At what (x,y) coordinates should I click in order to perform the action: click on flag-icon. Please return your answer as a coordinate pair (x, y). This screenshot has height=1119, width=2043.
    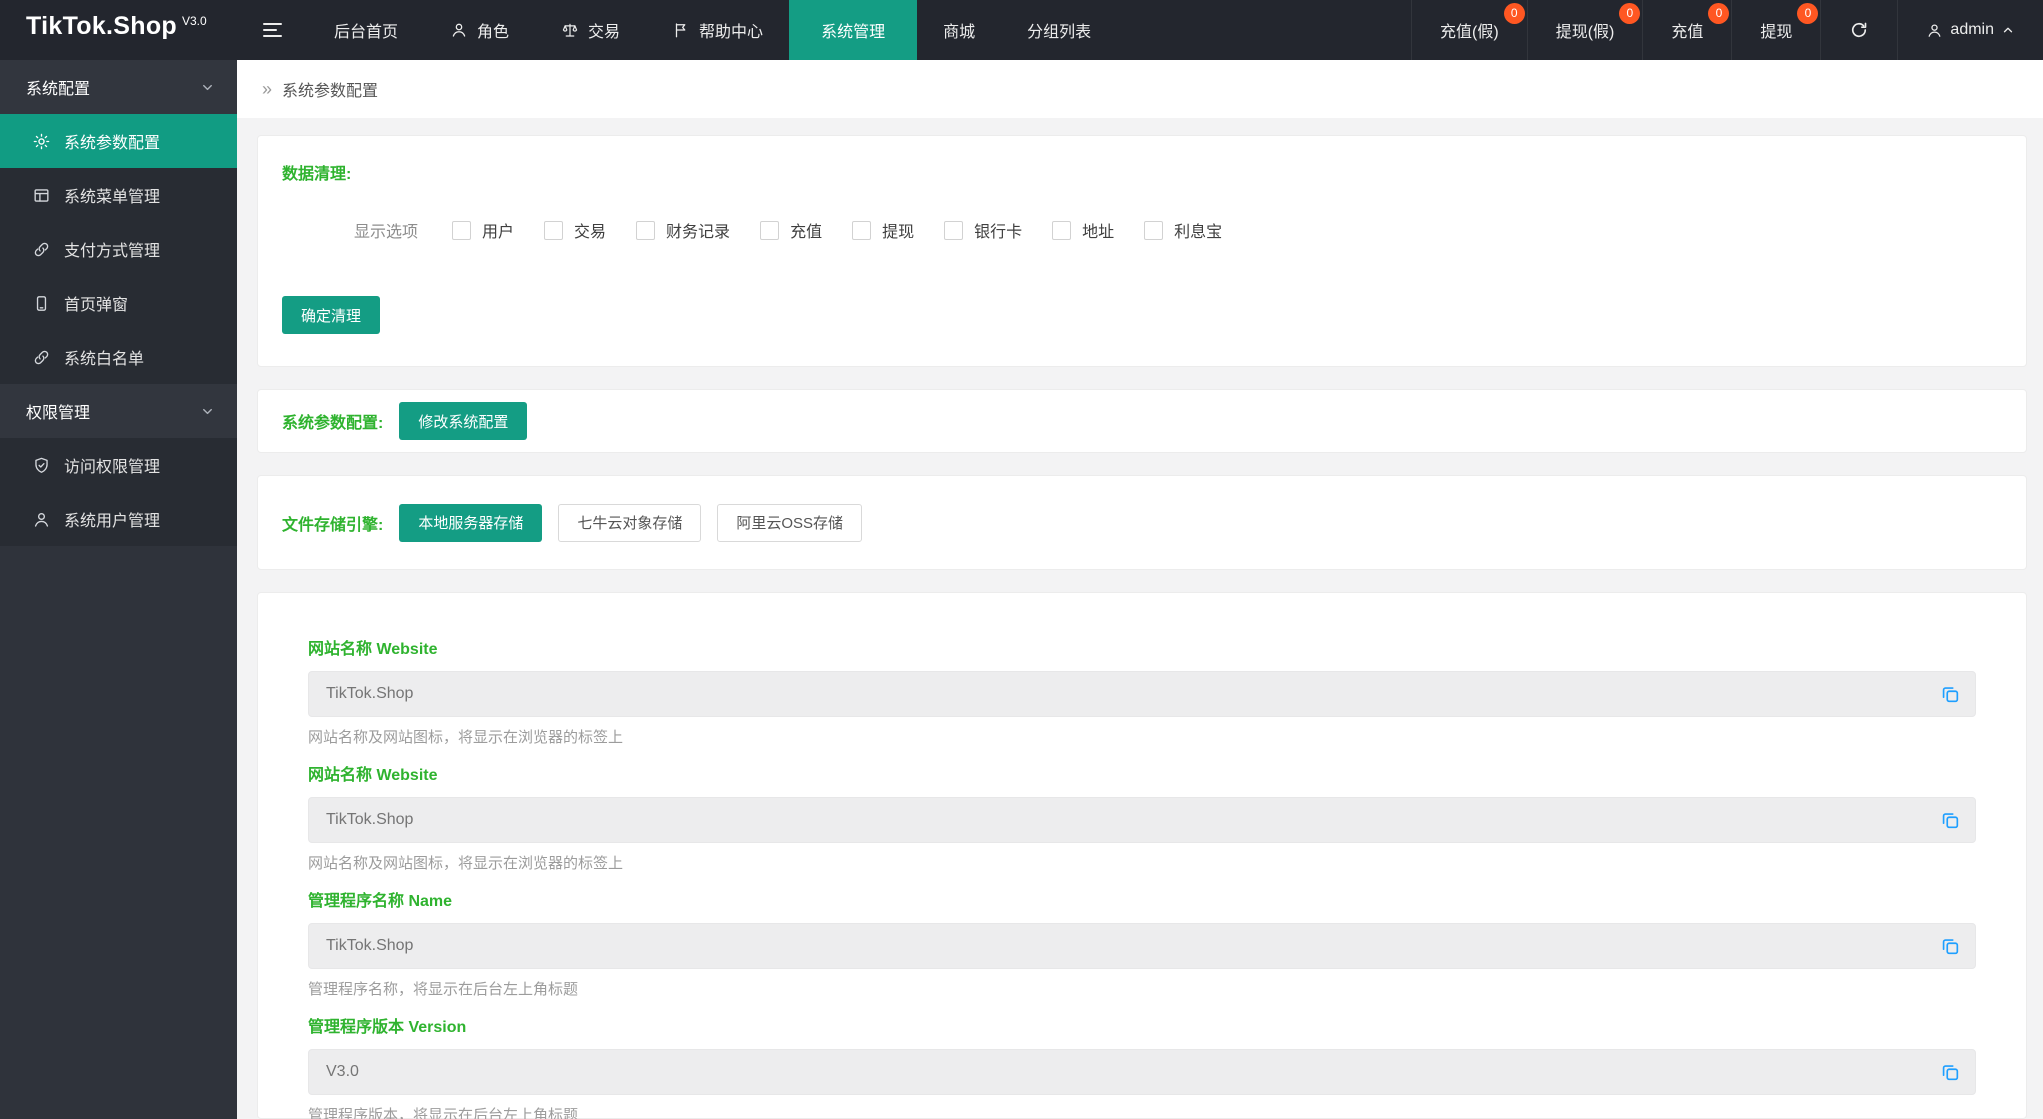
    Looking at the image, I should click on (681, 30).